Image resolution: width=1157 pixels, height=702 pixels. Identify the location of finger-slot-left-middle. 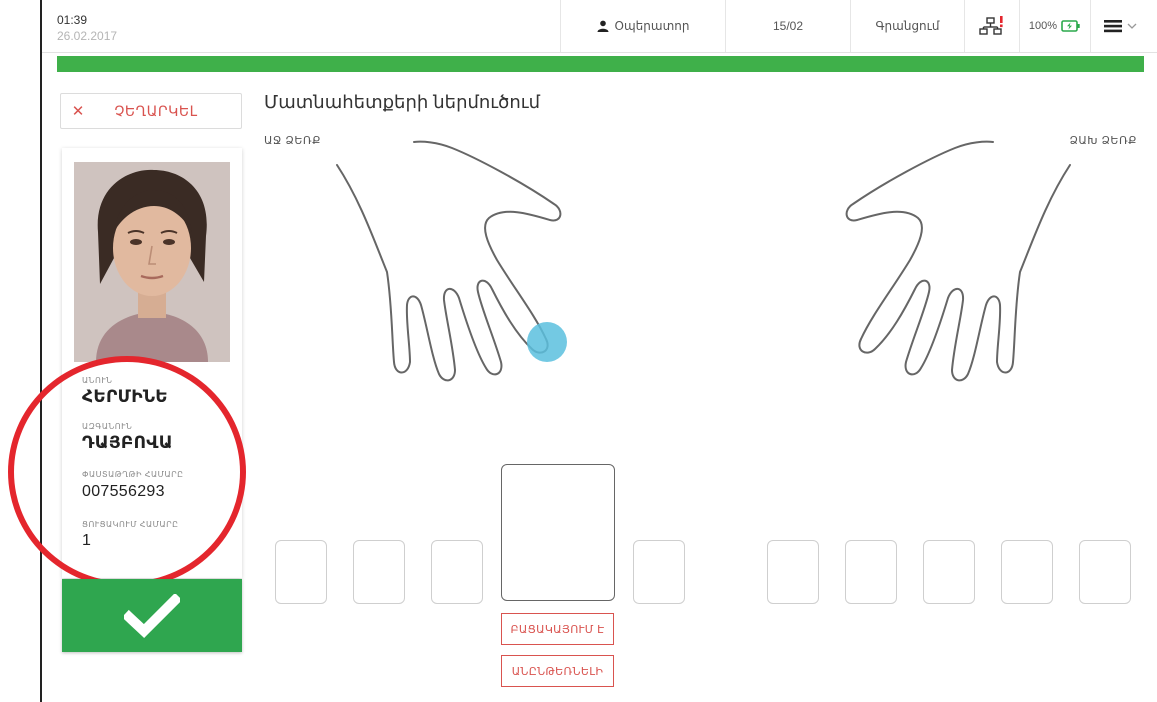
(949, 572).